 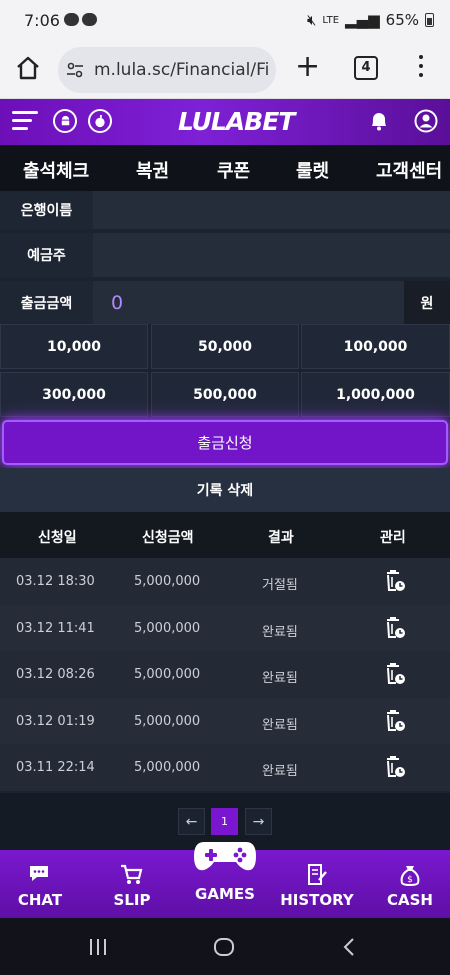 I want to click on nav-item-lottery: 복권, so click(x=152, y=170).